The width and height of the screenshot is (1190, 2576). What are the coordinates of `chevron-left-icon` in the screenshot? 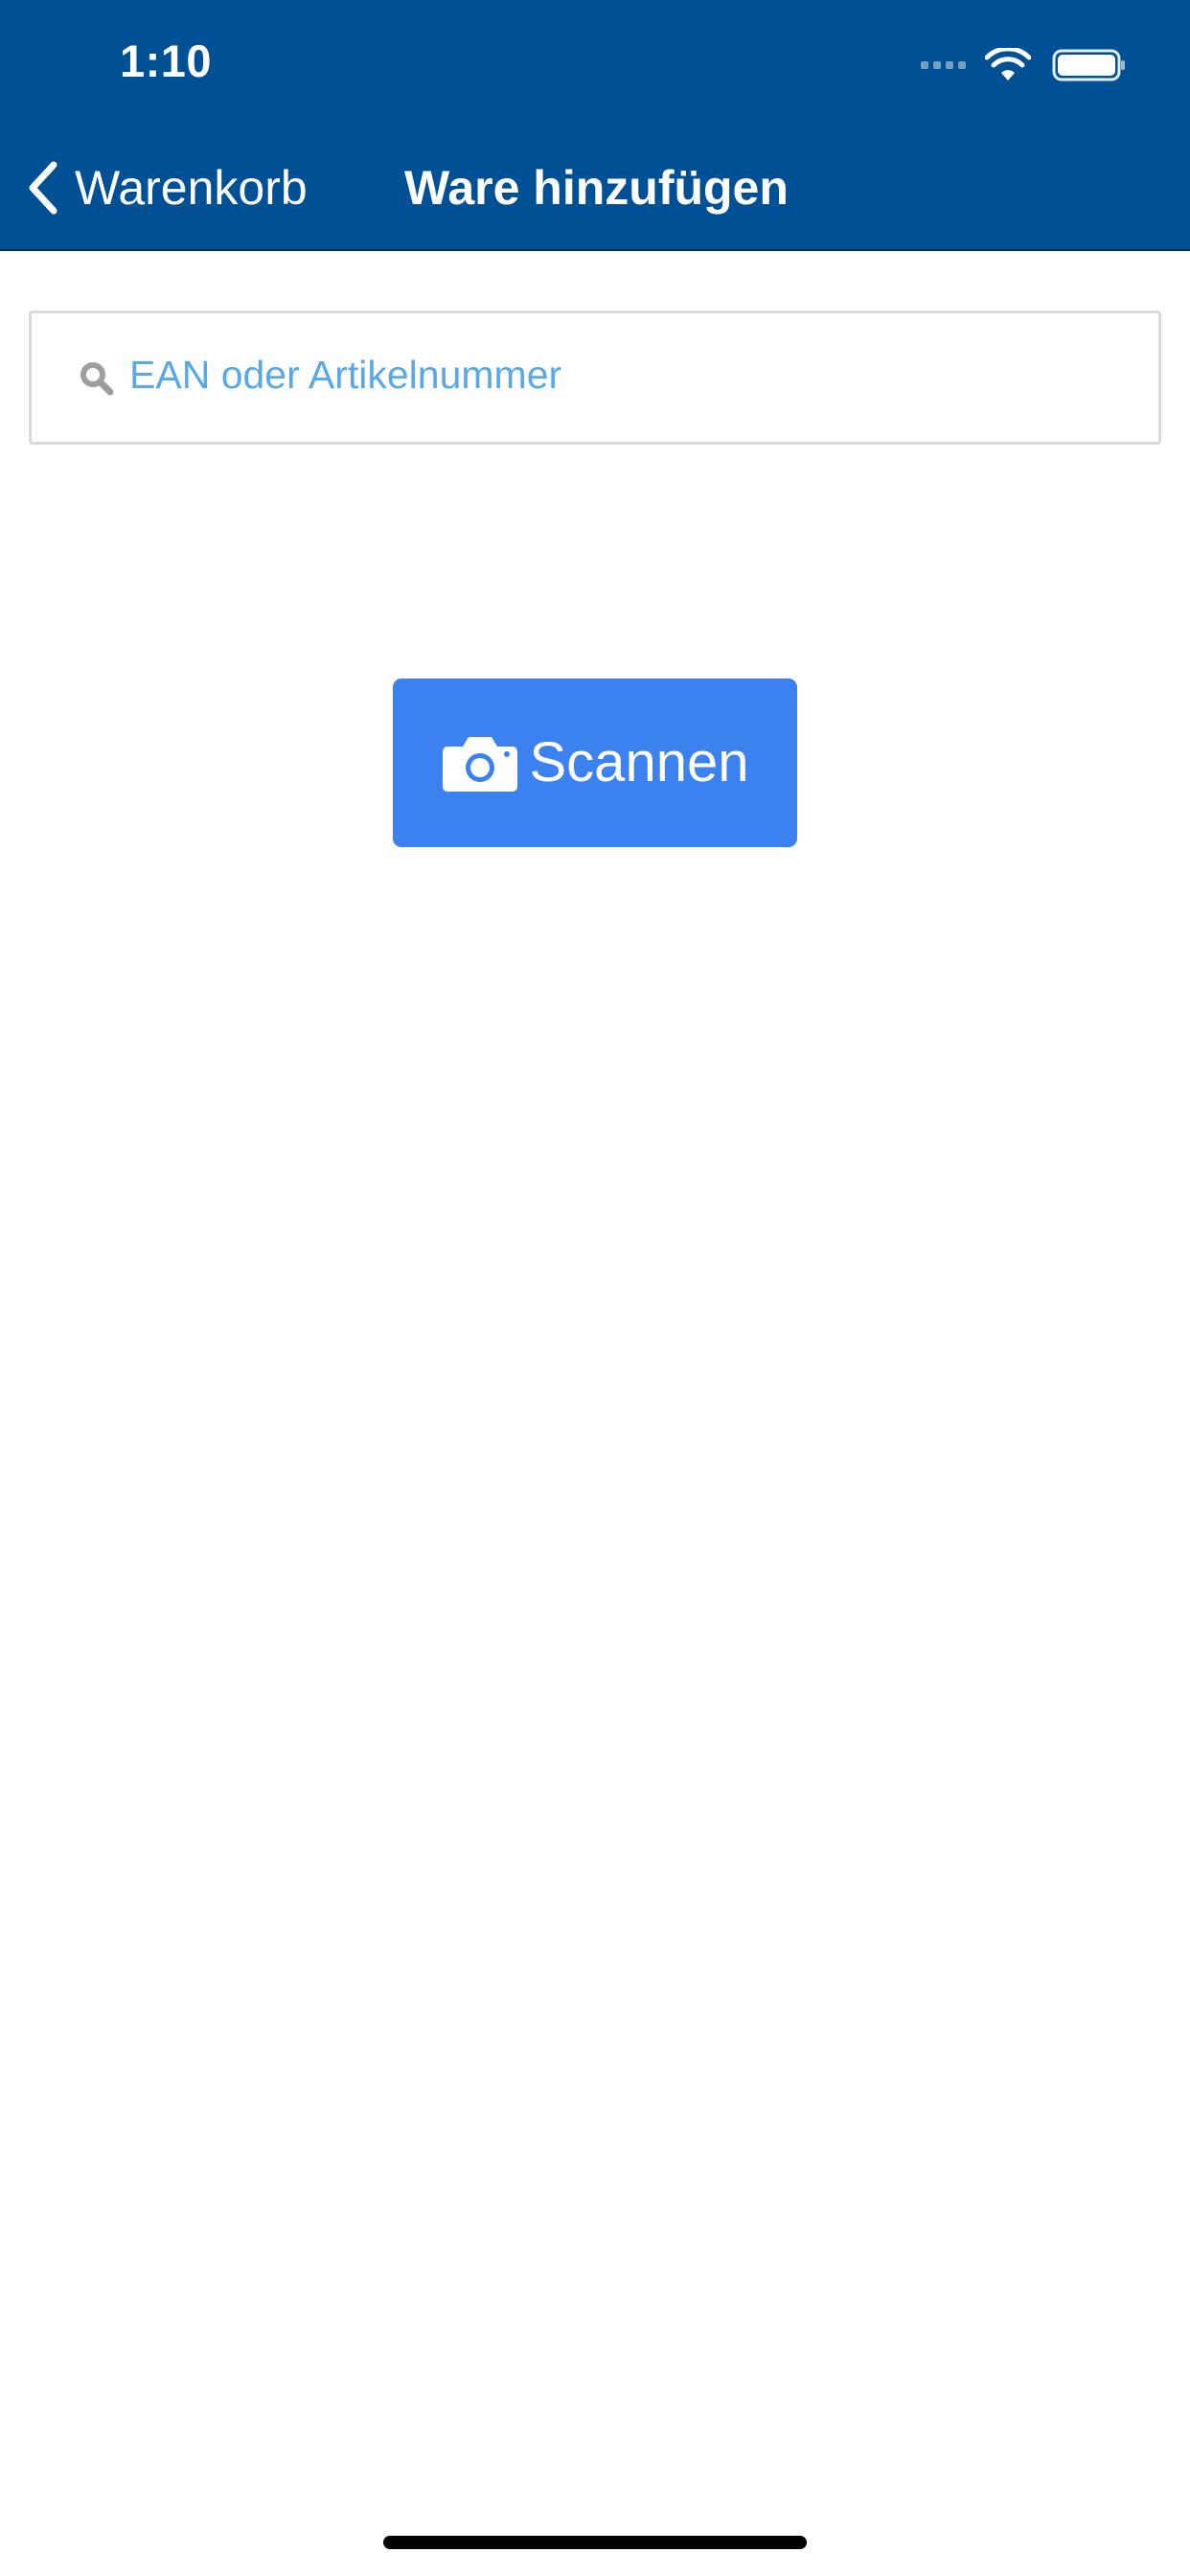 It's located at (43, 188).